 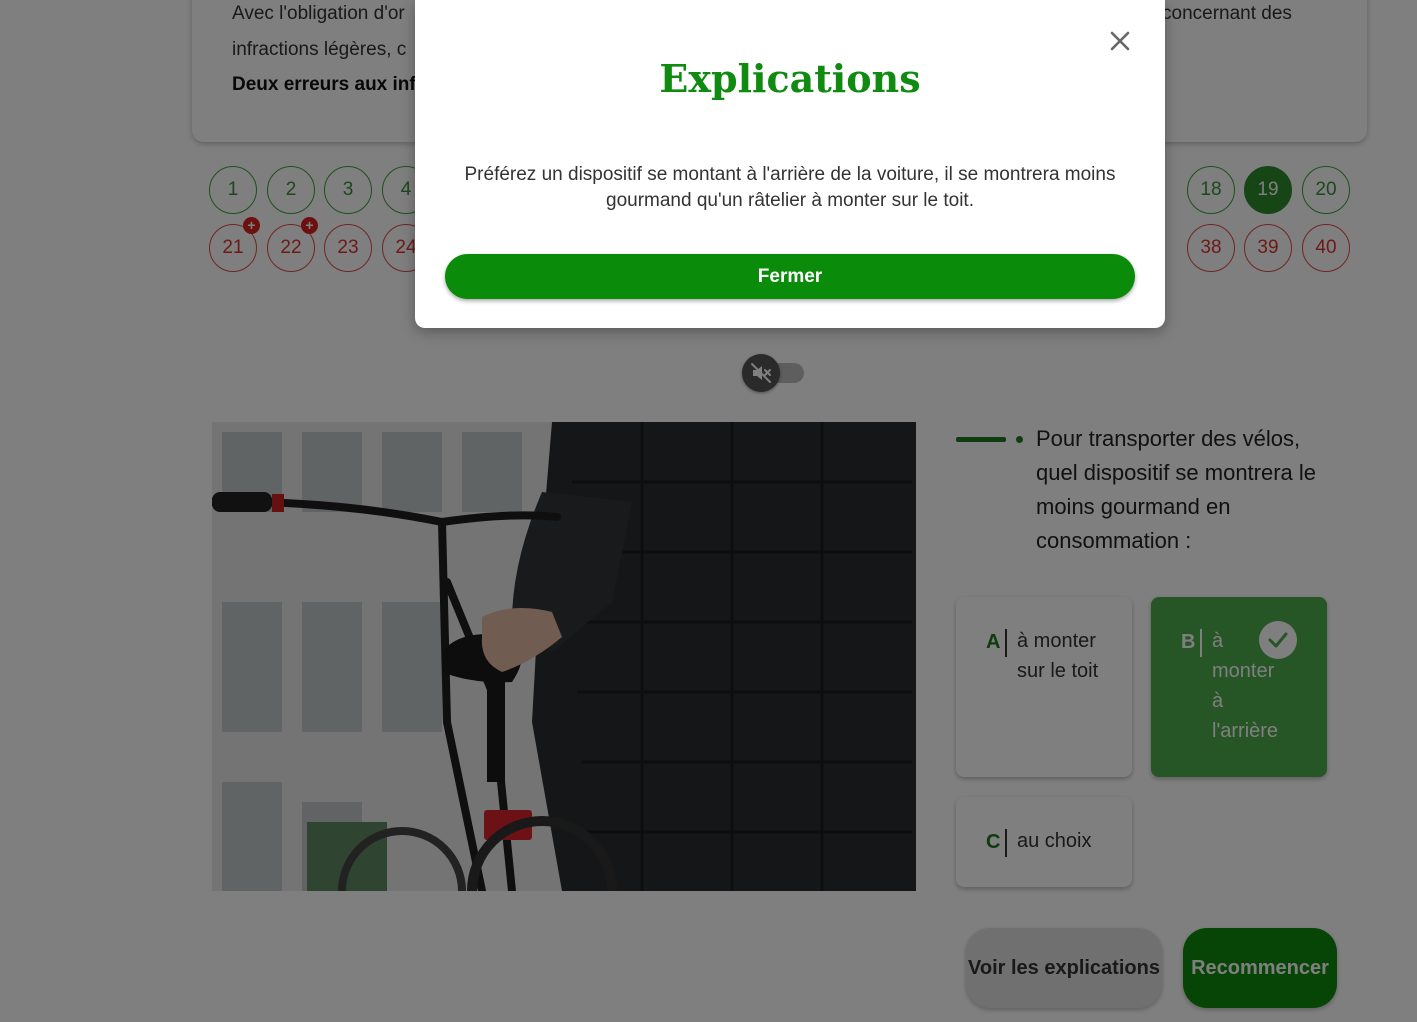 I want to click on close-icon, so click(x=1120, y=41).